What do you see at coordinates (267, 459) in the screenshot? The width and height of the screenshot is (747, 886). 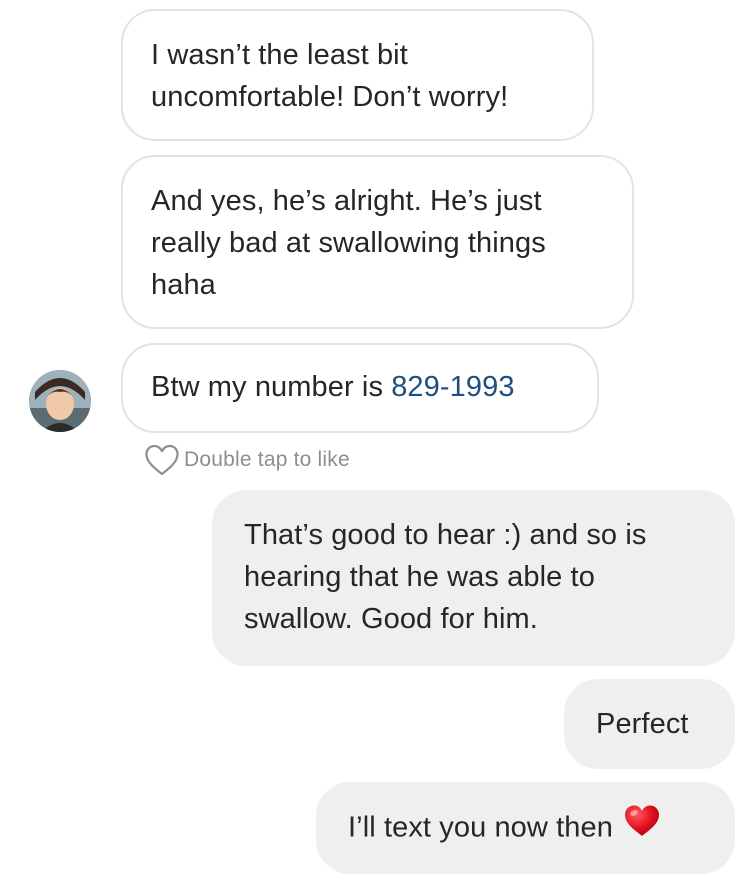 I see `like-hint-text: Double tap to like` at bounding box center [267, 459].